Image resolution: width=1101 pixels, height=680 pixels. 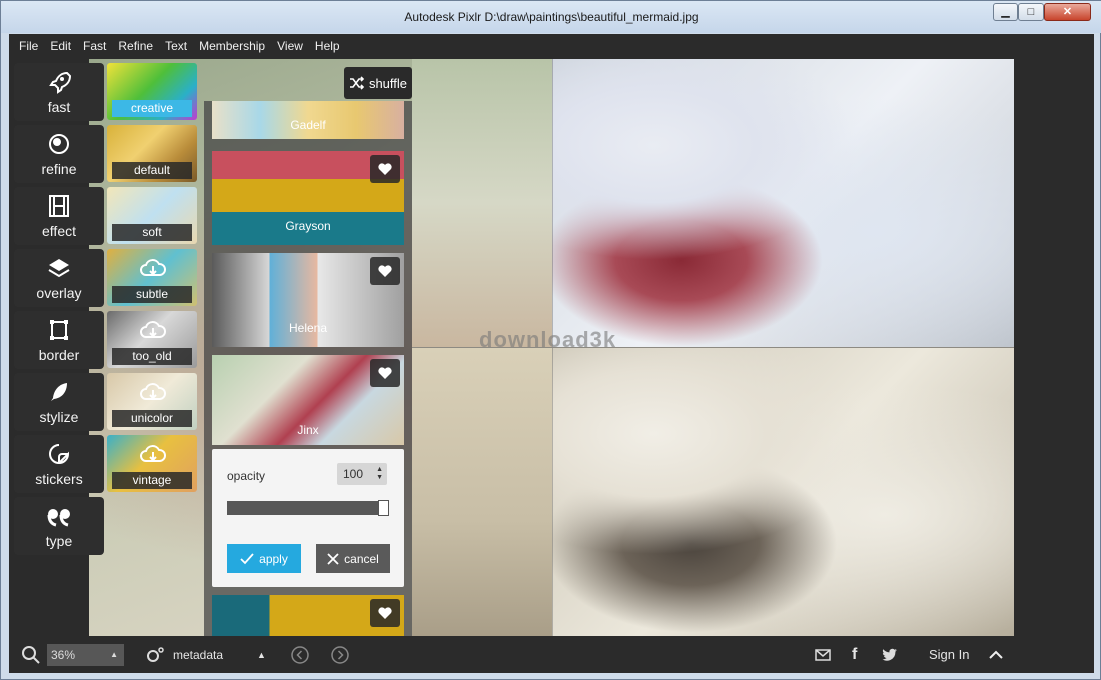 I want to click on preset-too-old: too_old, so click(x=152, y=339).